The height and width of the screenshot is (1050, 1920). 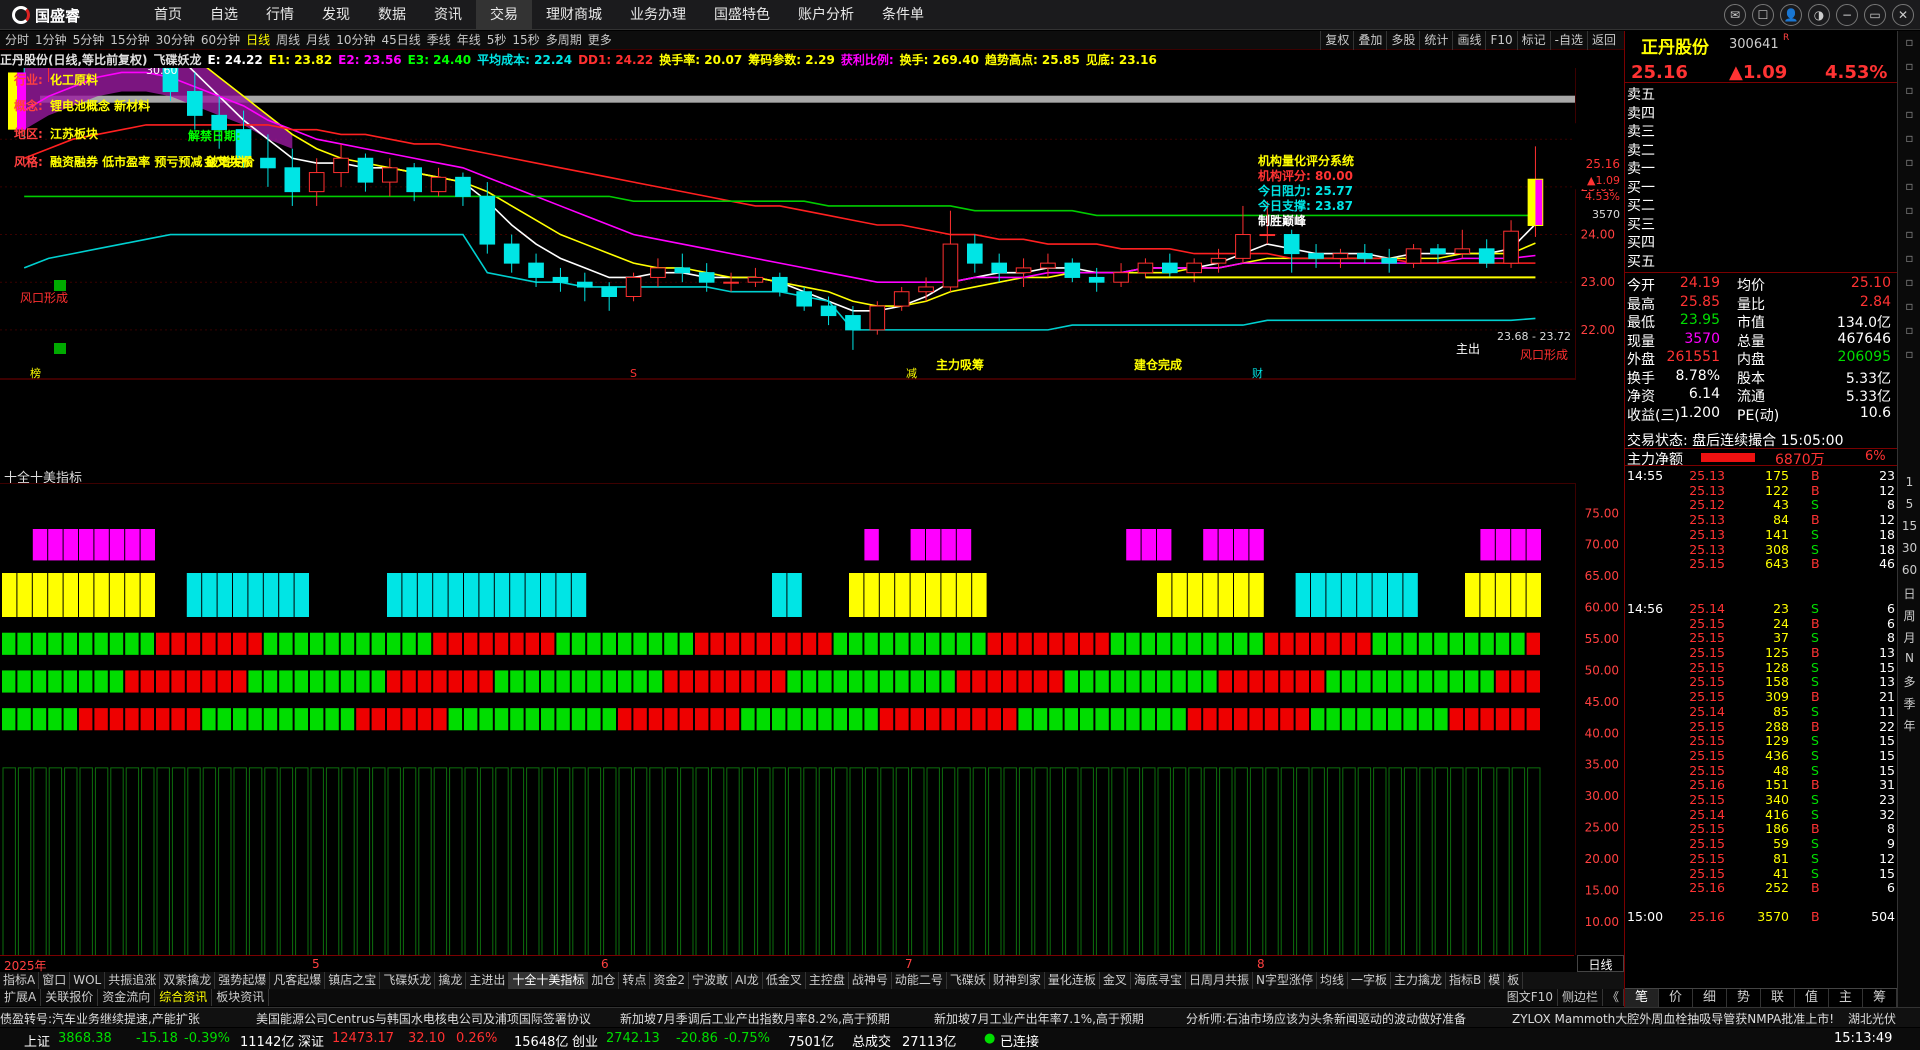 What do you see at coordinates (1402, 40) in the screenshot?
I see `tool-button: 多股` at bounding box center [1402, 40].